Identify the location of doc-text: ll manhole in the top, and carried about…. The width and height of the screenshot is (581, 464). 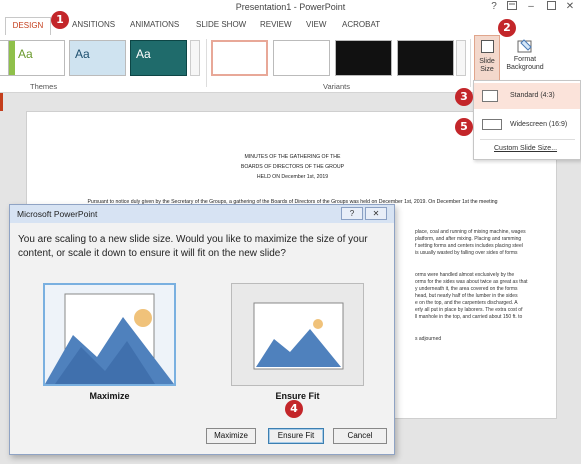
(469, 317).